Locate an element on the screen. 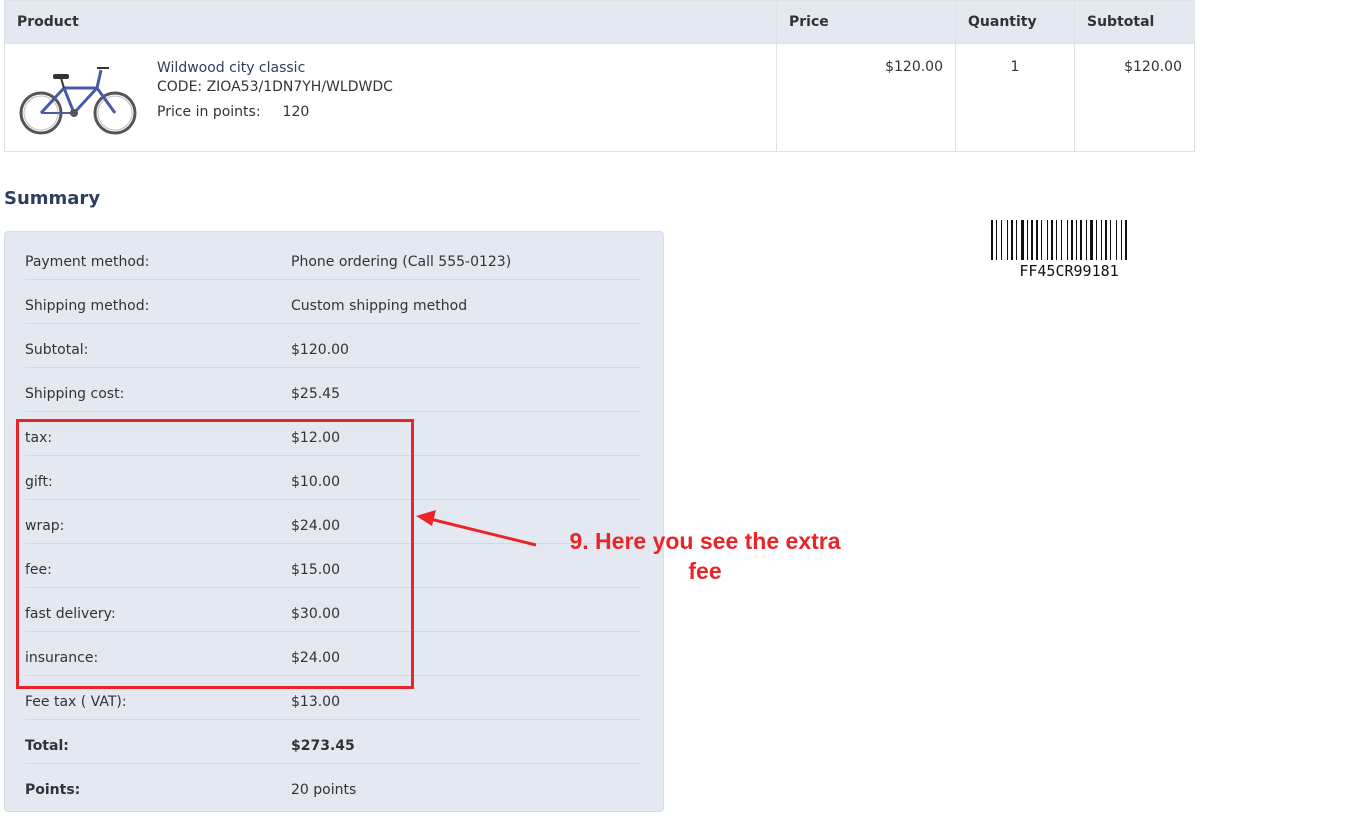 The width and height of the screenshot is (1345, 822). header-quantity: Quantity is located at coordinates (1015, 22).